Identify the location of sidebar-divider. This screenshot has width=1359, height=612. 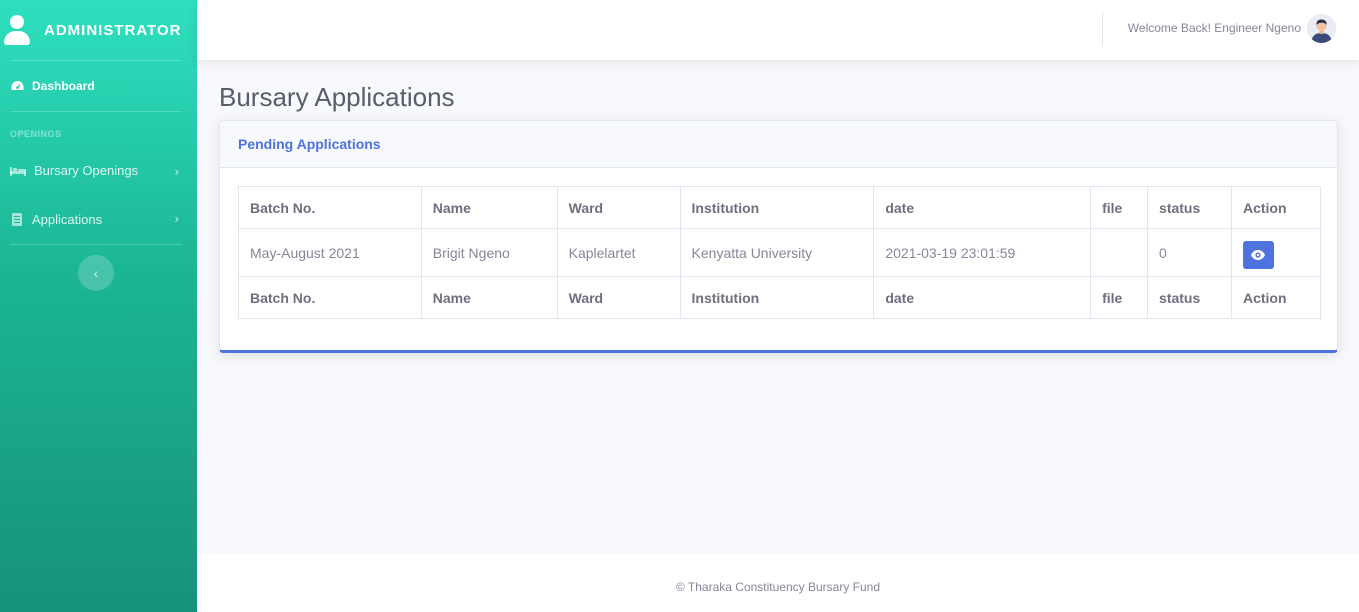
(96, 244).